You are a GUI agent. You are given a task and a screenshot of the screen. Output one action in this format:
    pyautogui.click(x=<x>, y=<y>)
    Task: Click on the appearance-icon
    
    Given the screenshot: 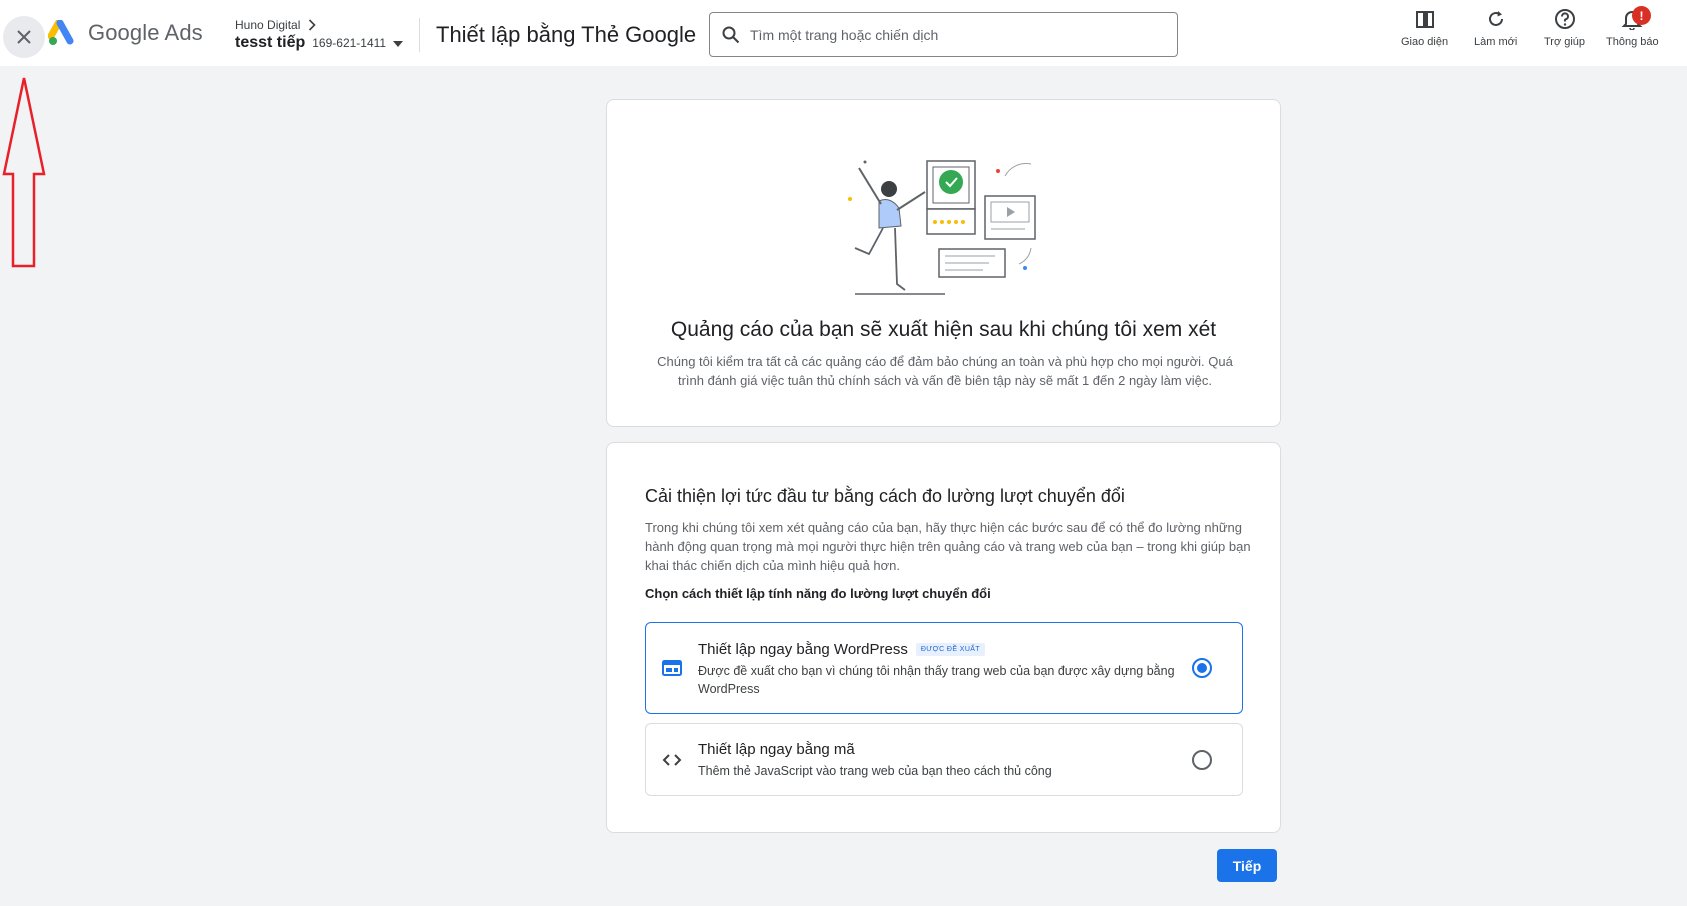 What is the action you would take?
    pyautogui.click(x=1424, y=19)
    